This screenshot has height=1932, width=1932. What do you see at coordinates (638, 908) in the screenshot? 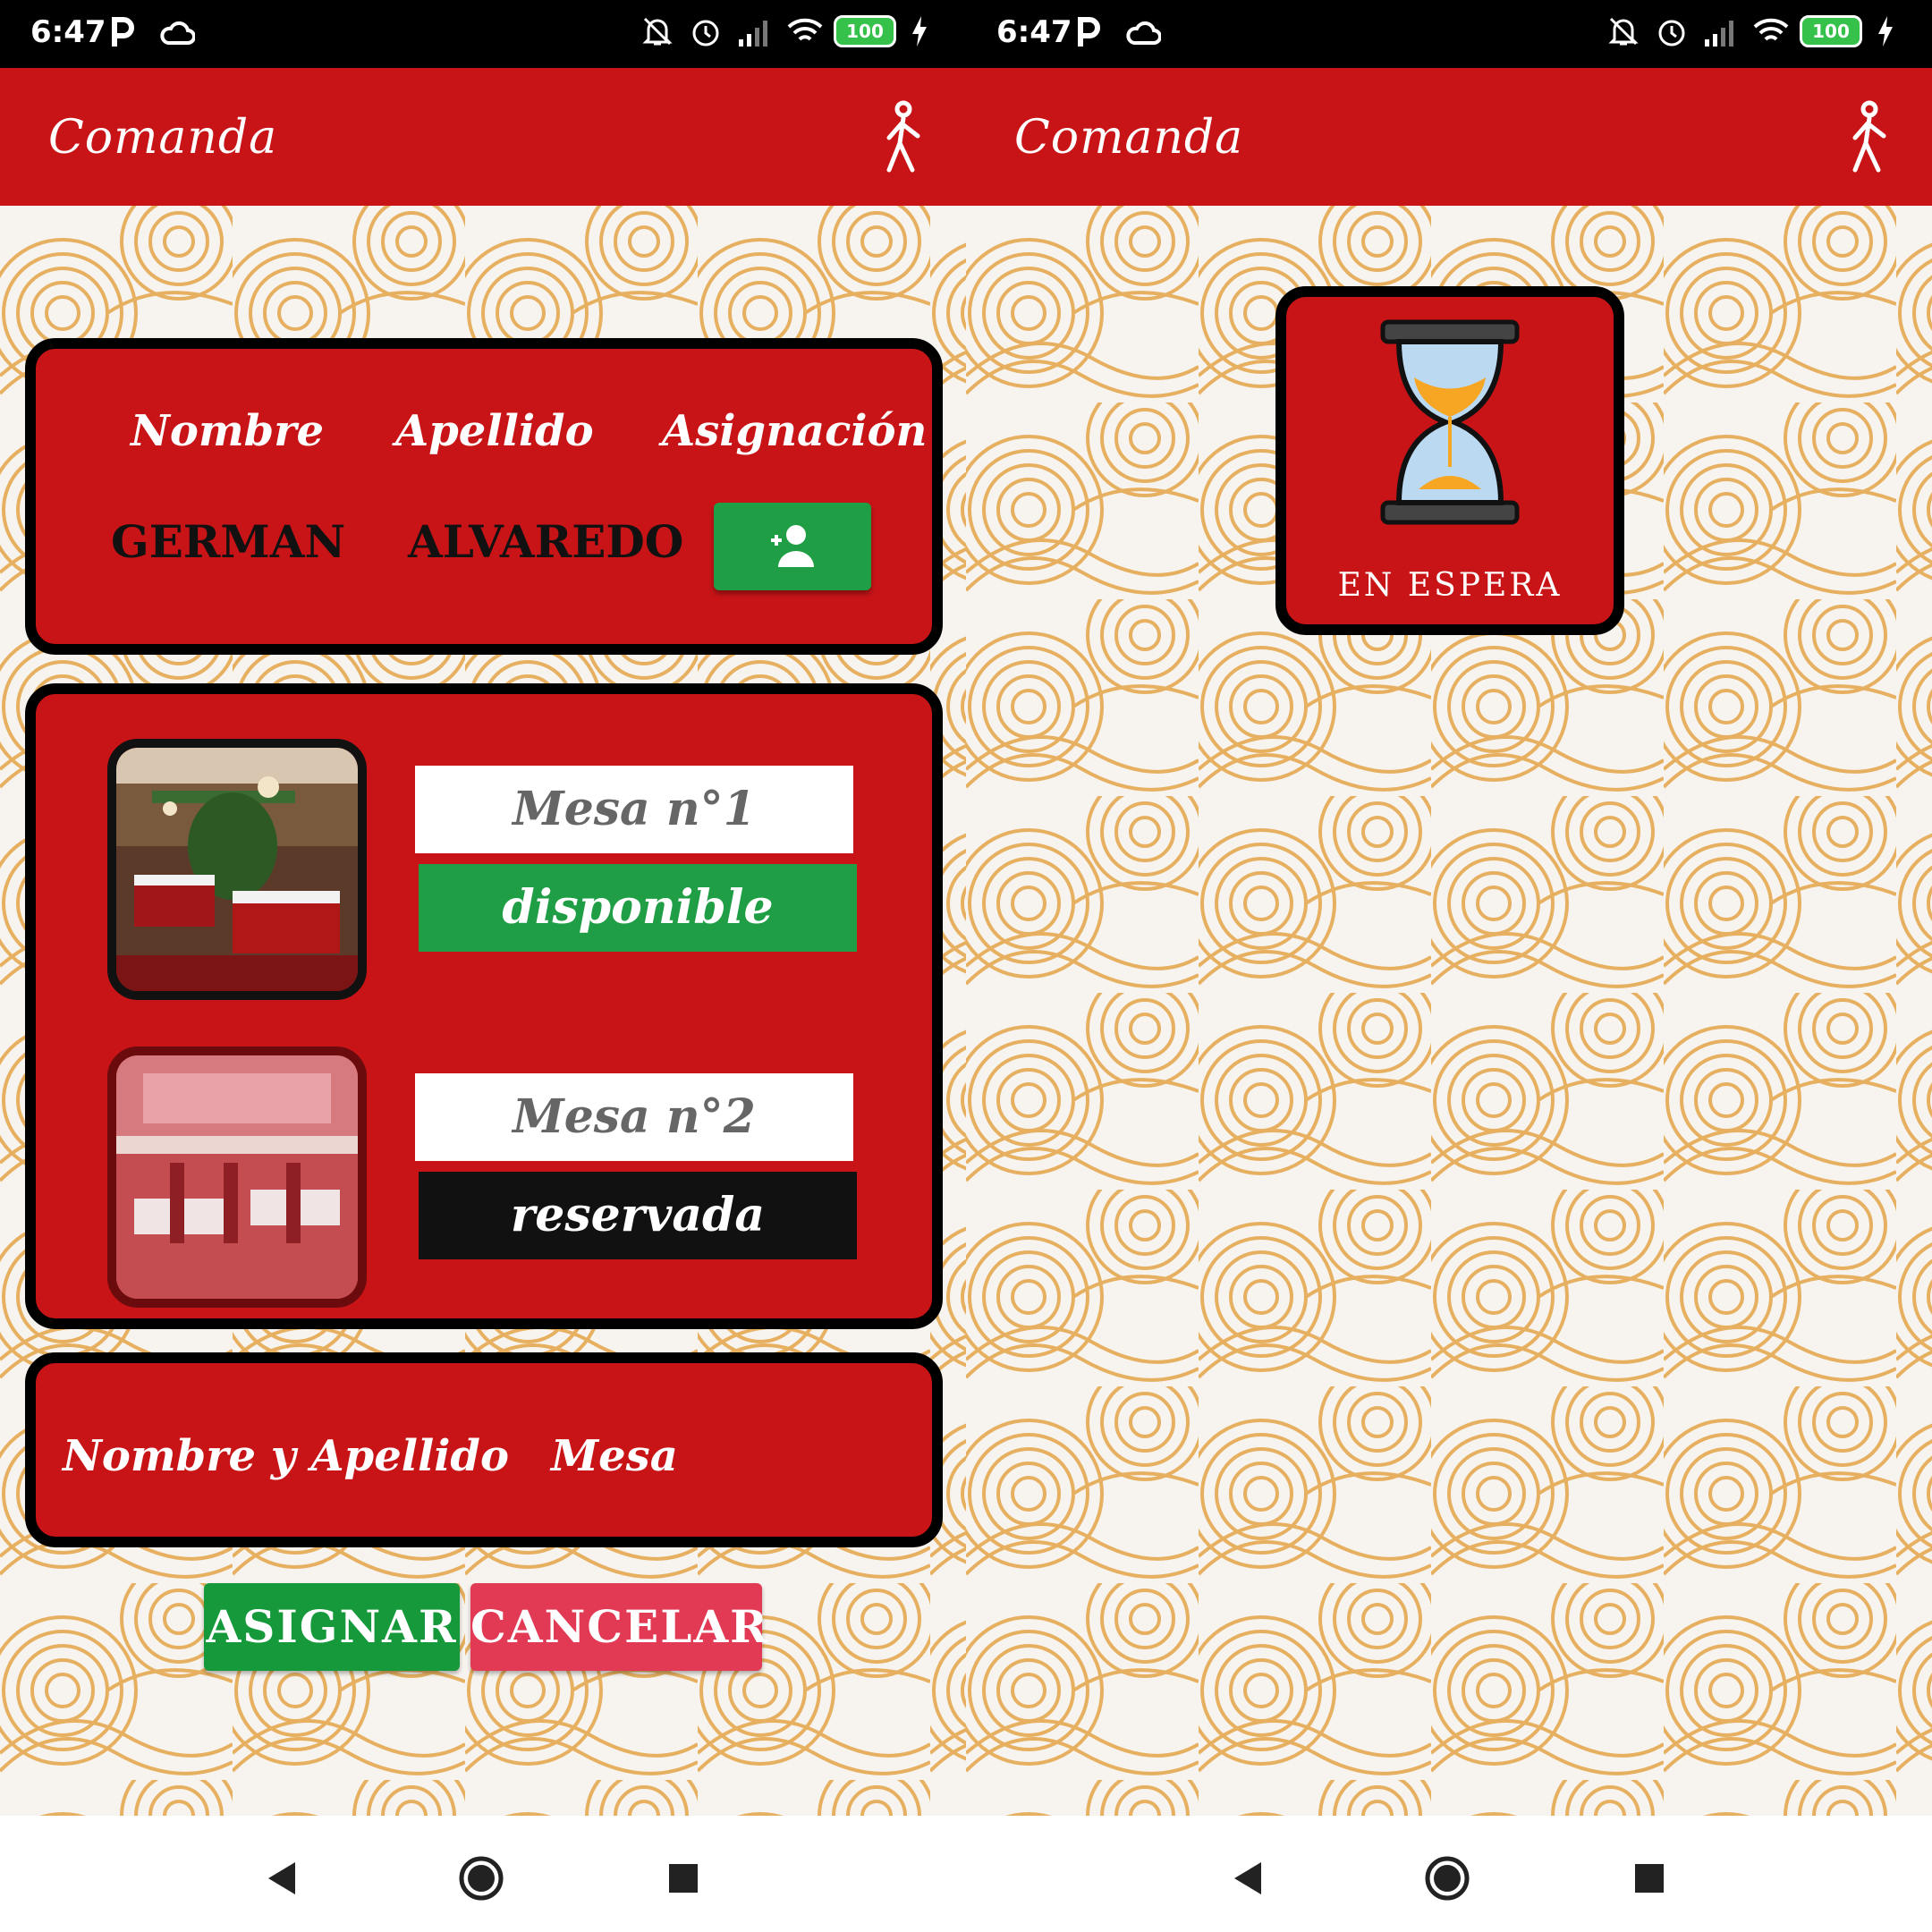
I see `table-1-status: disponible` at bounding box center [638, 908].